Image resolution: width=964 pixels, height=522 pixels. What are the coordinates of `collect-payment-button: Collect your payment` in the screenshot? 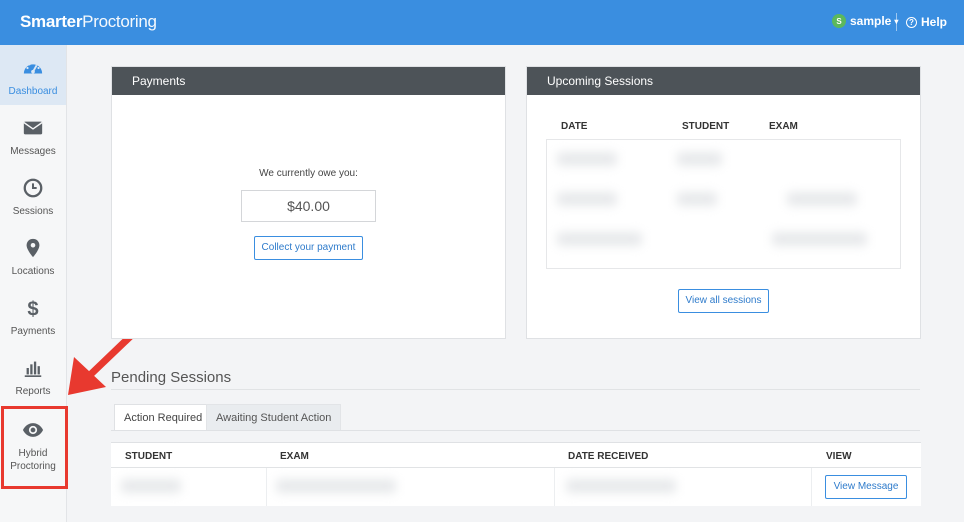 It's located at (308, 248).